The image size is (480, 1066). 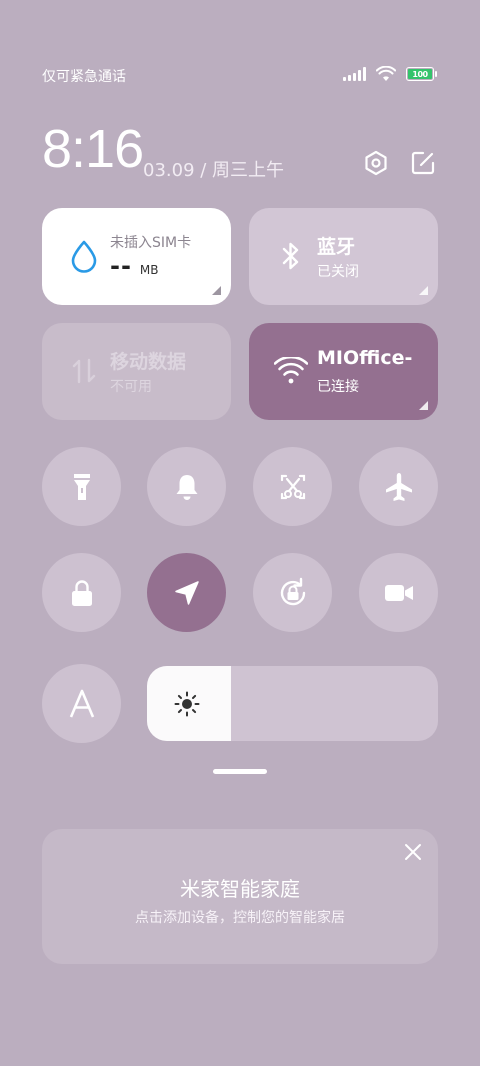 I want to click on close-icon, so click(x=413, y=852).